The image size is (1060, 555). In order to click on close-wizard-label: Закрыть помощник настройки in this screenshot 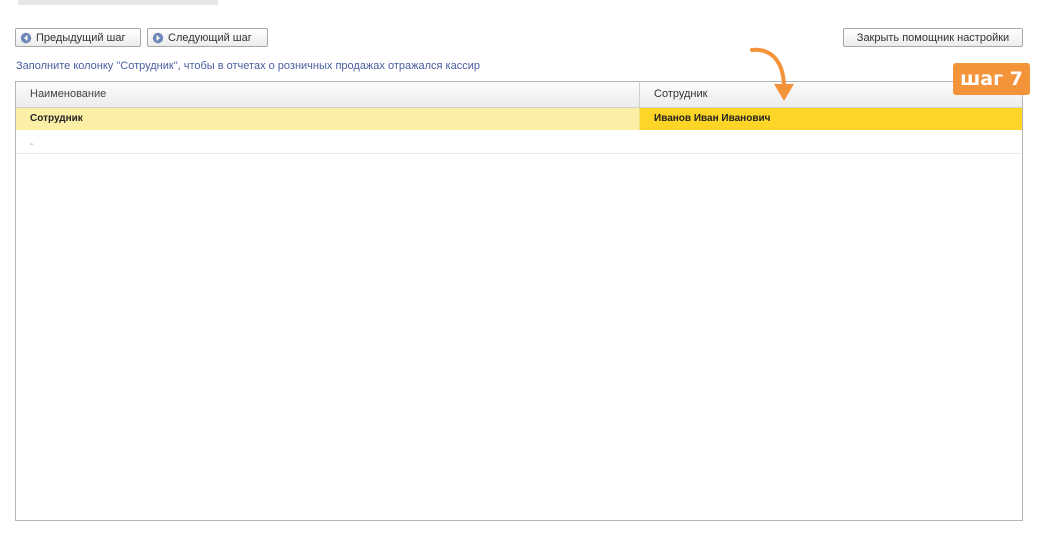, I will do `click(933, 37)`.